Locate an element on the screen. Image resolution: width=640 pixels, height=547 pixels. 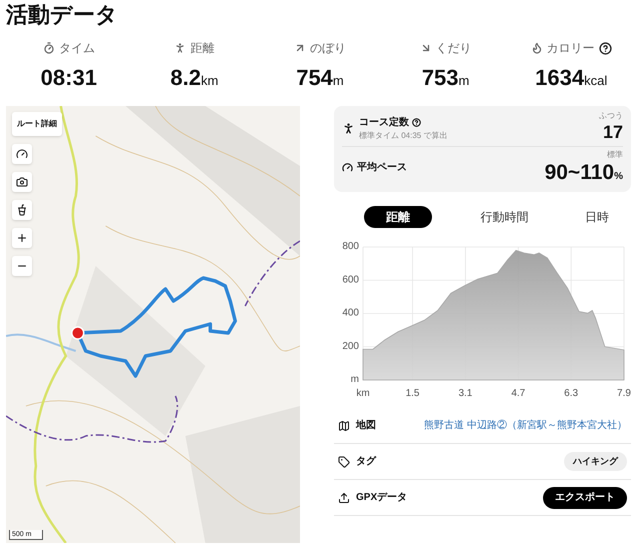
course-note: 標準タイム 04:35 で算出 is located at coordinates (403, 136).